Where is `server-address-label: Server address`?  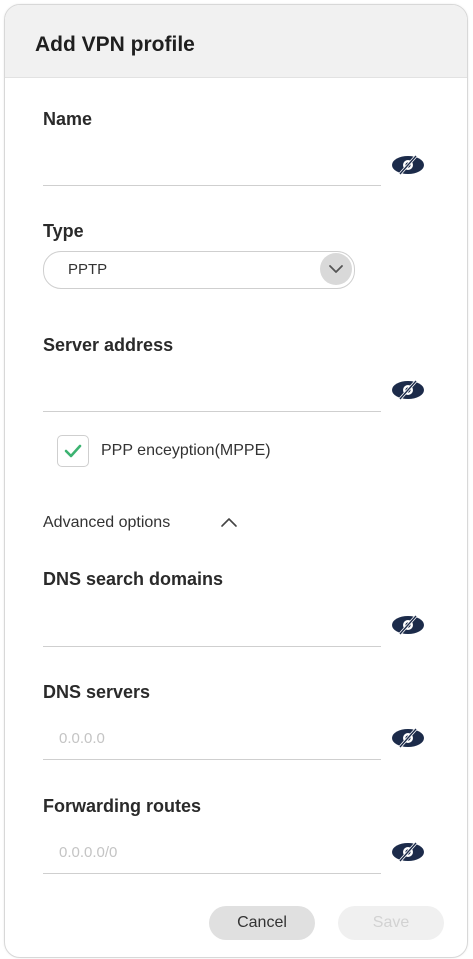 server-address-label: Server address is located at coordinates (108, 345).